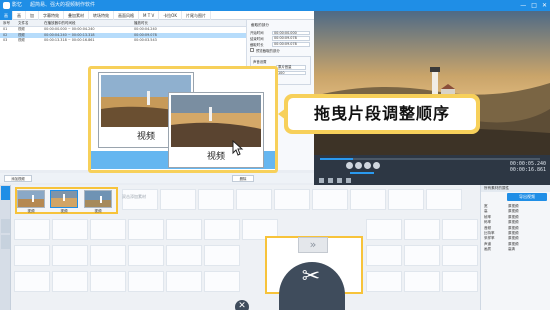 Image resolution: width=550 pixels, height=310 pixels. Describe the element at coordinates (242, 305) in the screenshot. I see `close-x-icon: ✕` at that location.